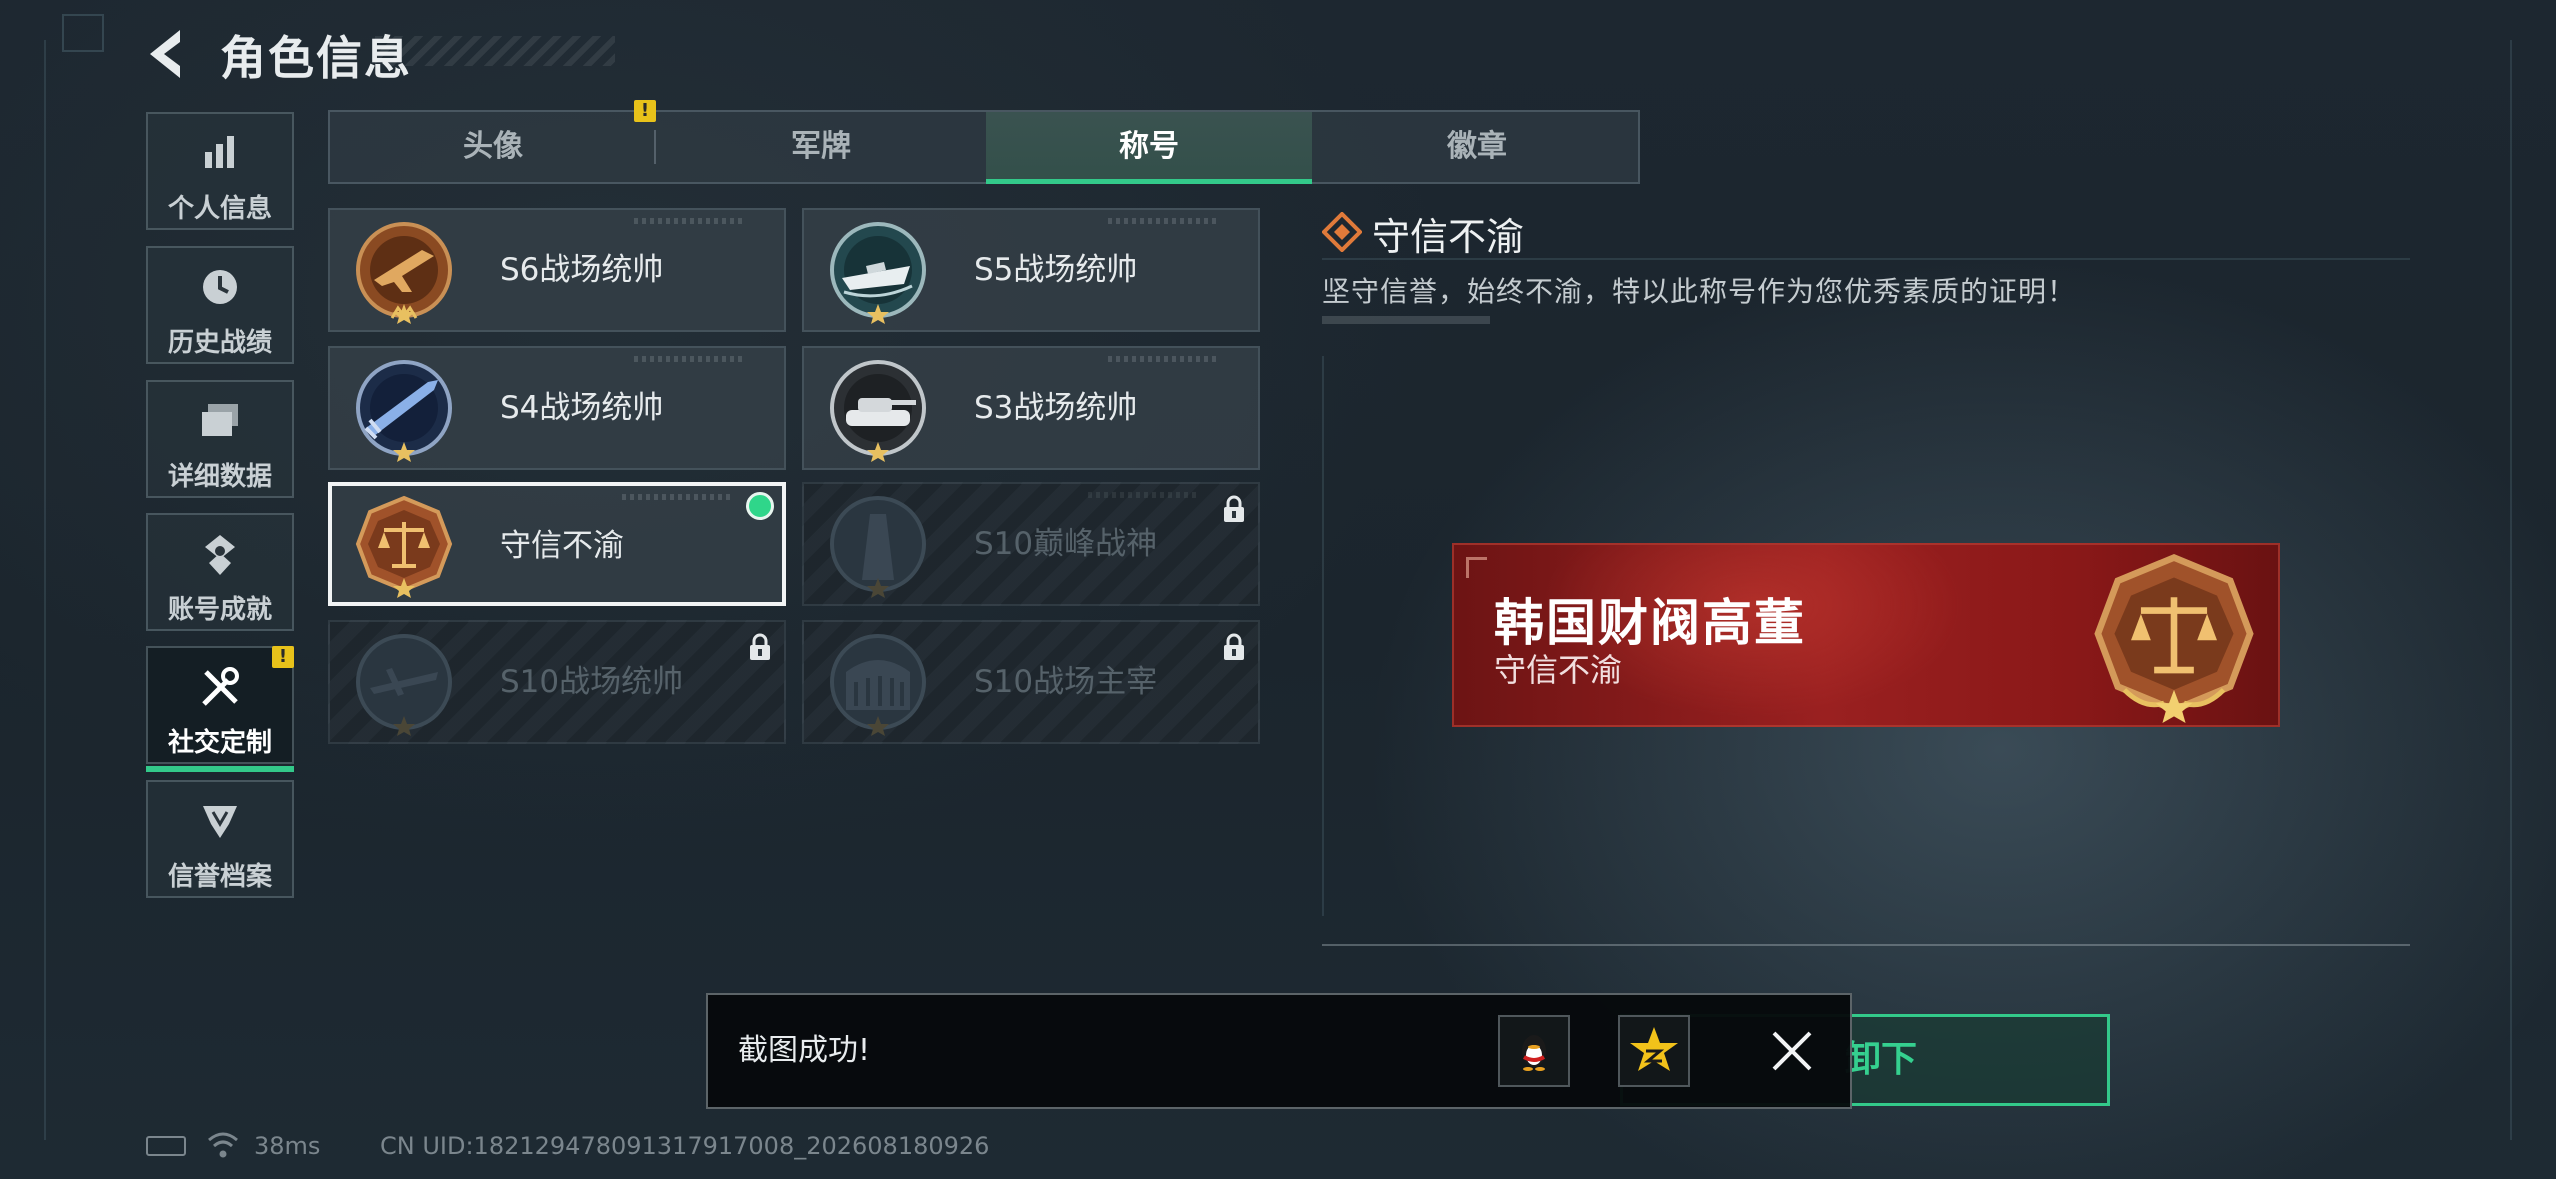 This screenshot has height=1179, width=2556. I want to click on missile-medal-icon, so click(404, 411).